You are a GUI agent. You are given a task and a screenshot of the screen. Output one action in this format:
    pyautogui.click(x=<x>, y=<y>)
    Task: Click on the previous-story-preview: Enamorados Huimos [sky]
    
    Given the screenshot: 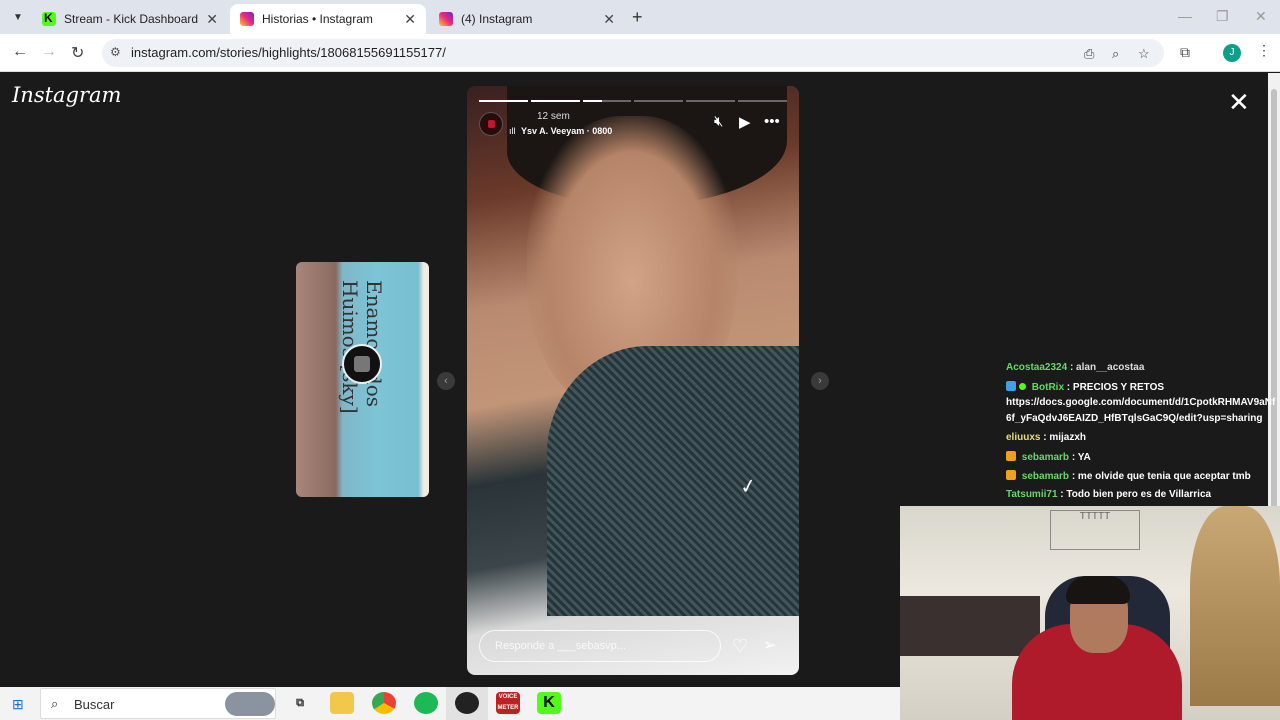 What is the action you would take?
    pyautogui.click(x=362, y=379)
    